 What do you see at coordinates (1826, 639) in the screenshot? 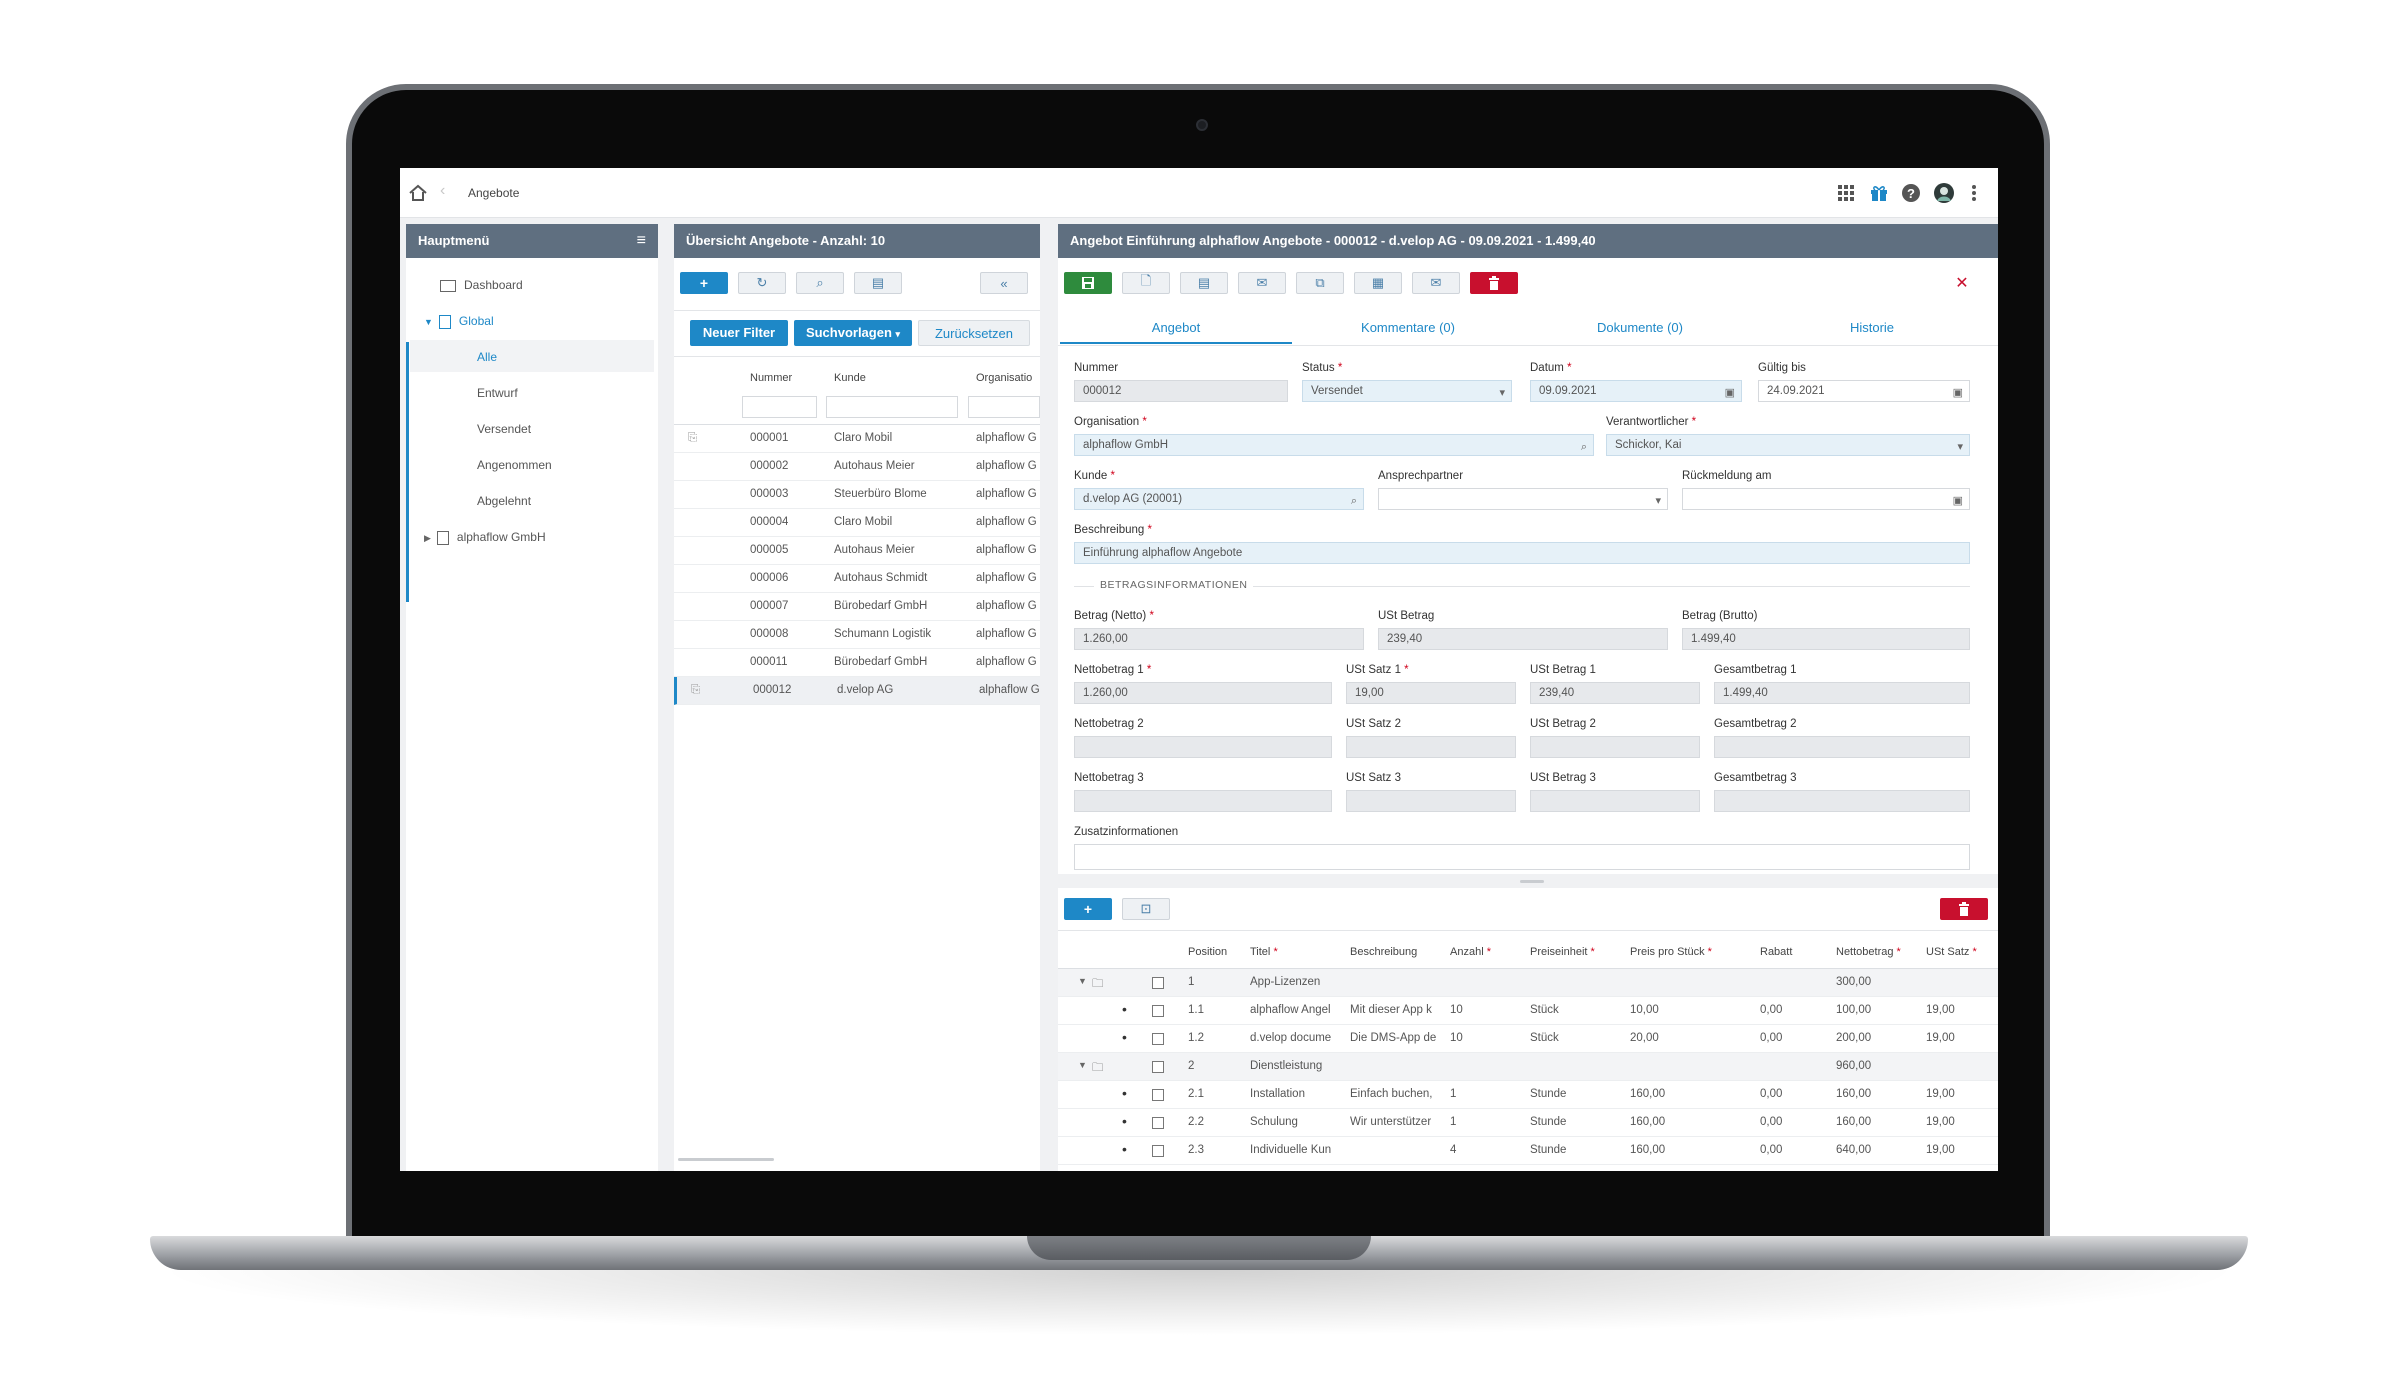
I see `betrag-brutto-field: 1.499,40` at bounding box center [1826, 639].